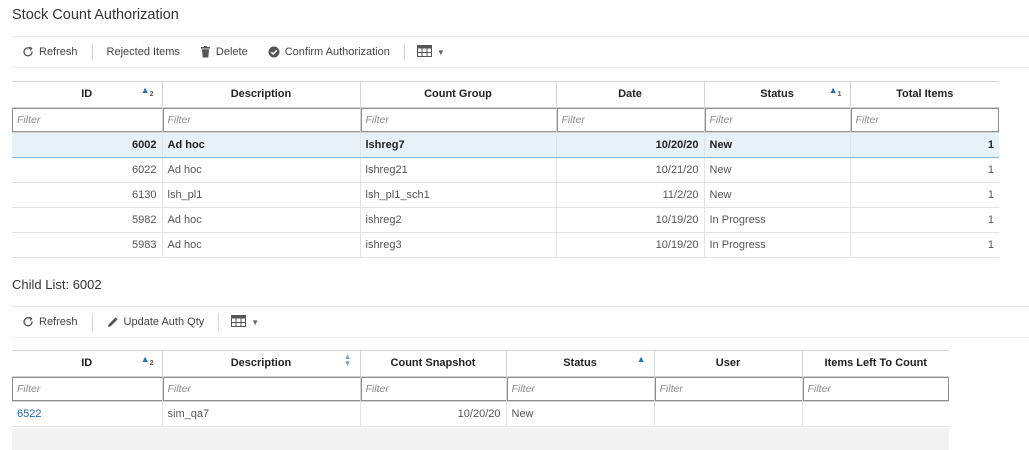 This screenshot has width=1029, height=450. Describe the element at coordinates (87, 170) in the screenshot. I see `cell-id: 6022` at that location.